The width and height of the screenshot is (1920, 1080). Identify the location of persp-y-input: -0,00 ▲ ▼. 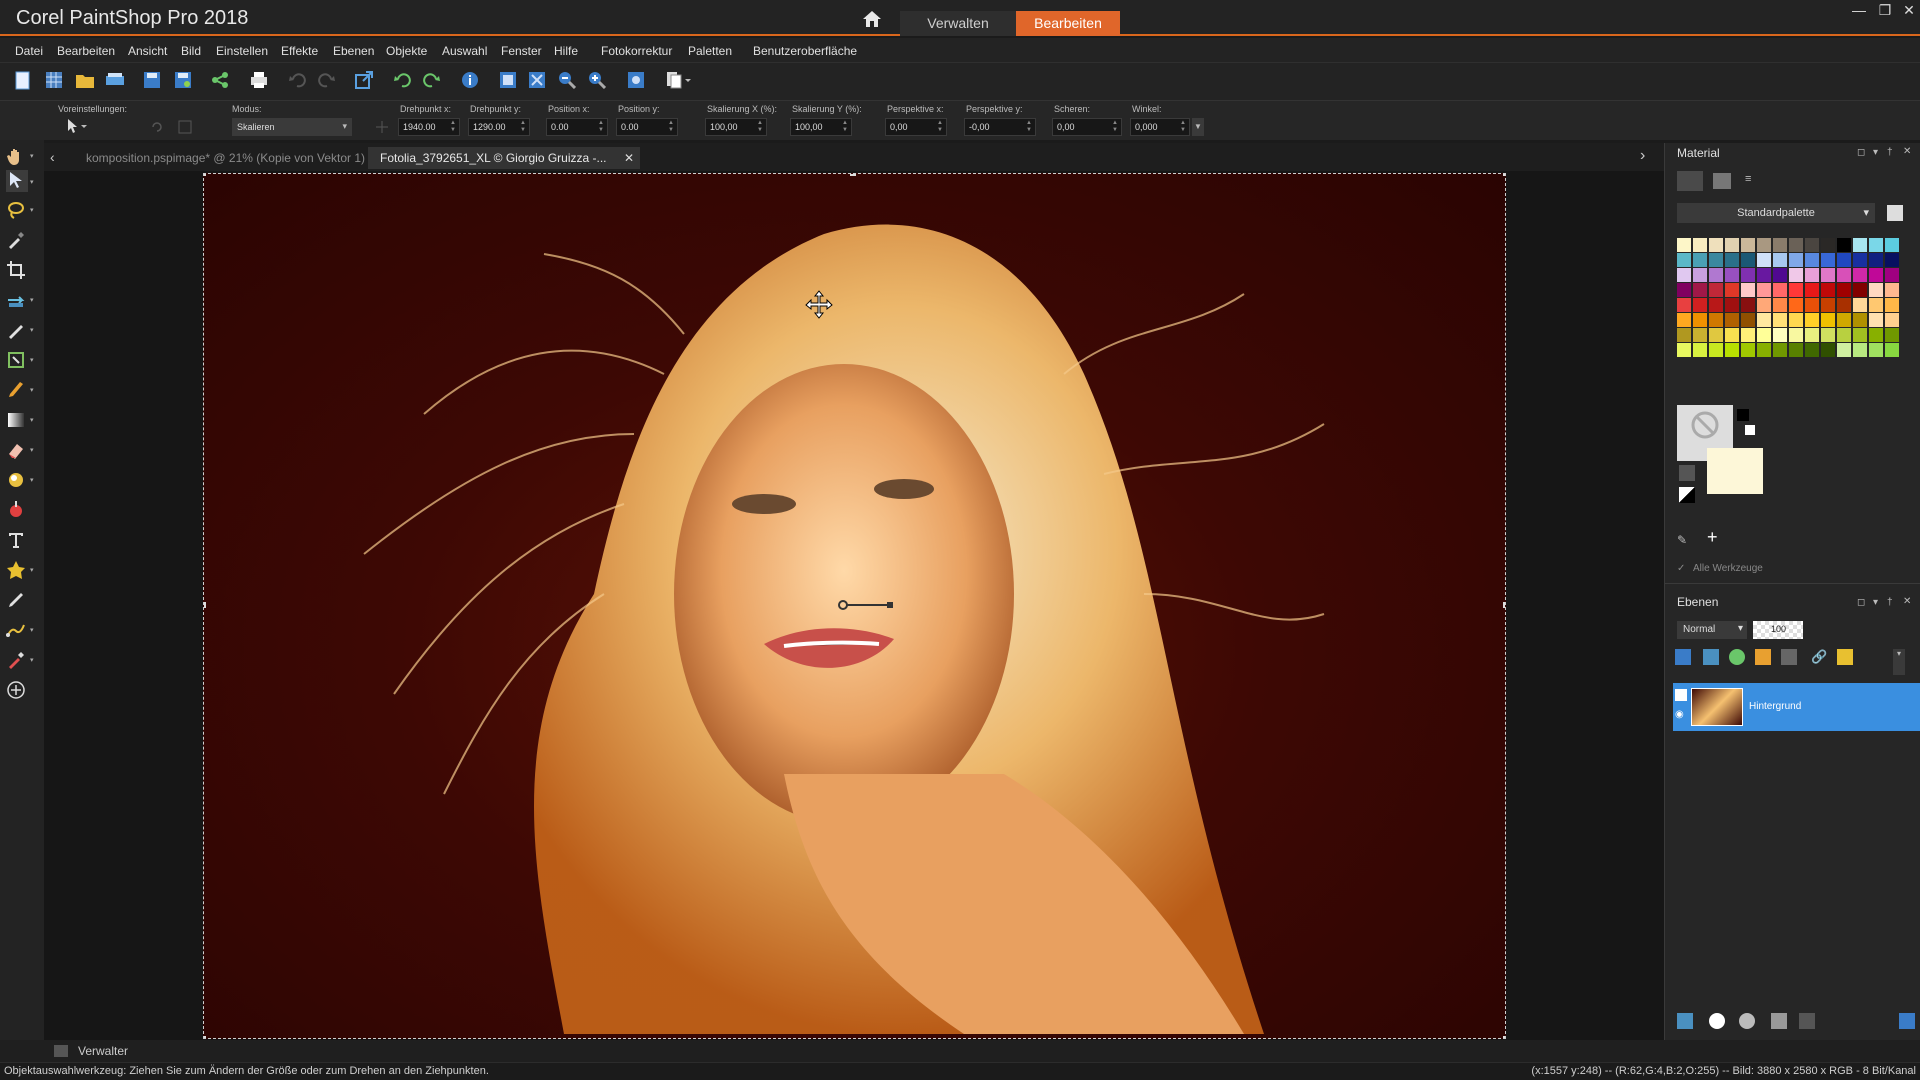
(1000, 127).